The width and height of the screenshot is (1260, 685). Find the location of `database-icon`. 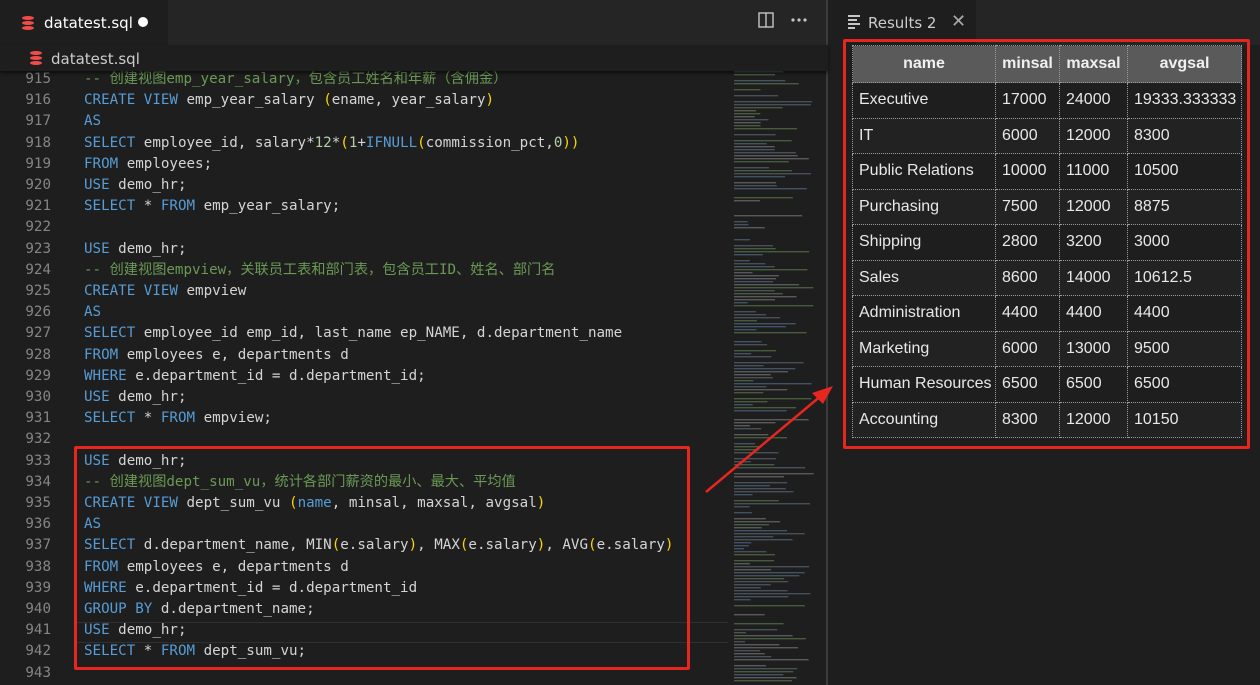

database-icon is located at coordinates (28, 23).